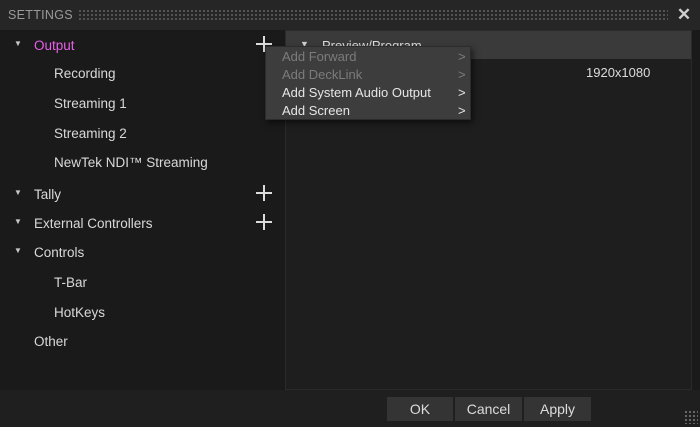  Describe the element at coordinates (48, 194) in the screenshot. I see `tree-item-label: Tally` at that location.